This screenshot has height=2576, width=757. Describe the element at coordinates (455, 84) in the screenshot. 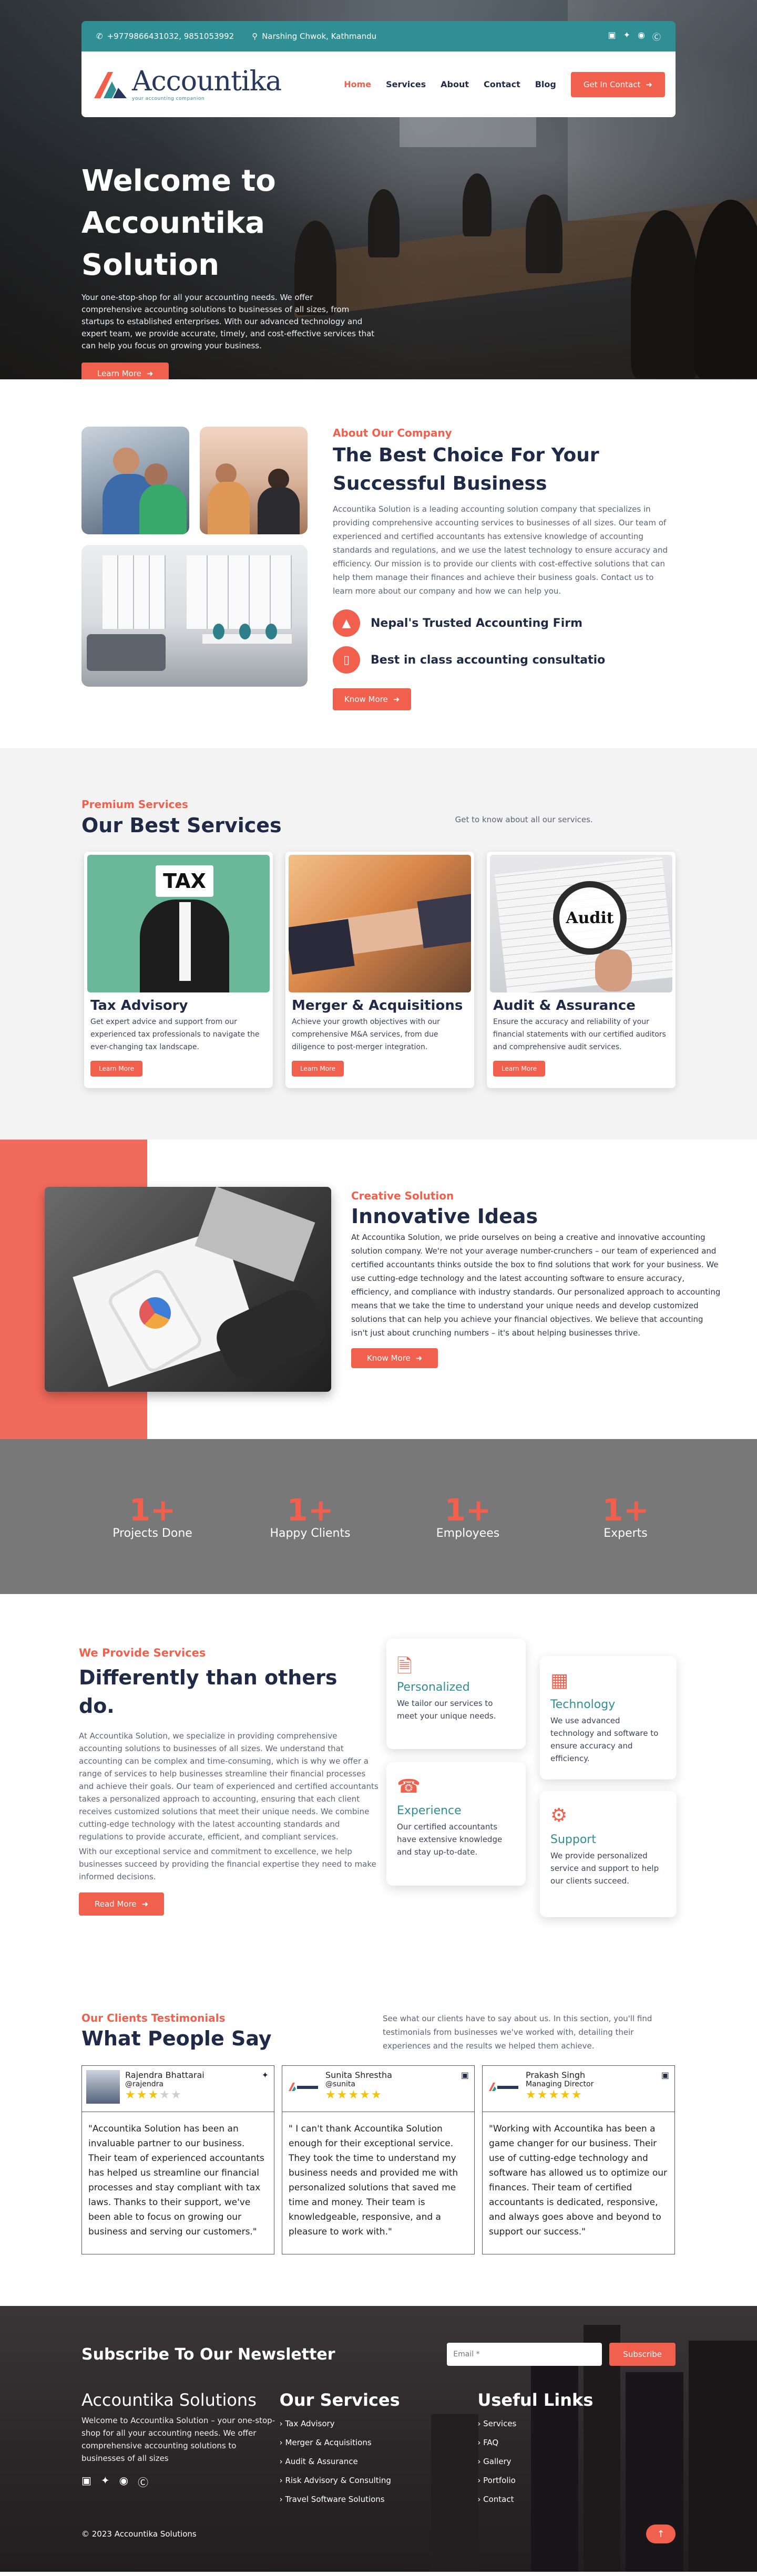

I see `nav-about: About` at that location.